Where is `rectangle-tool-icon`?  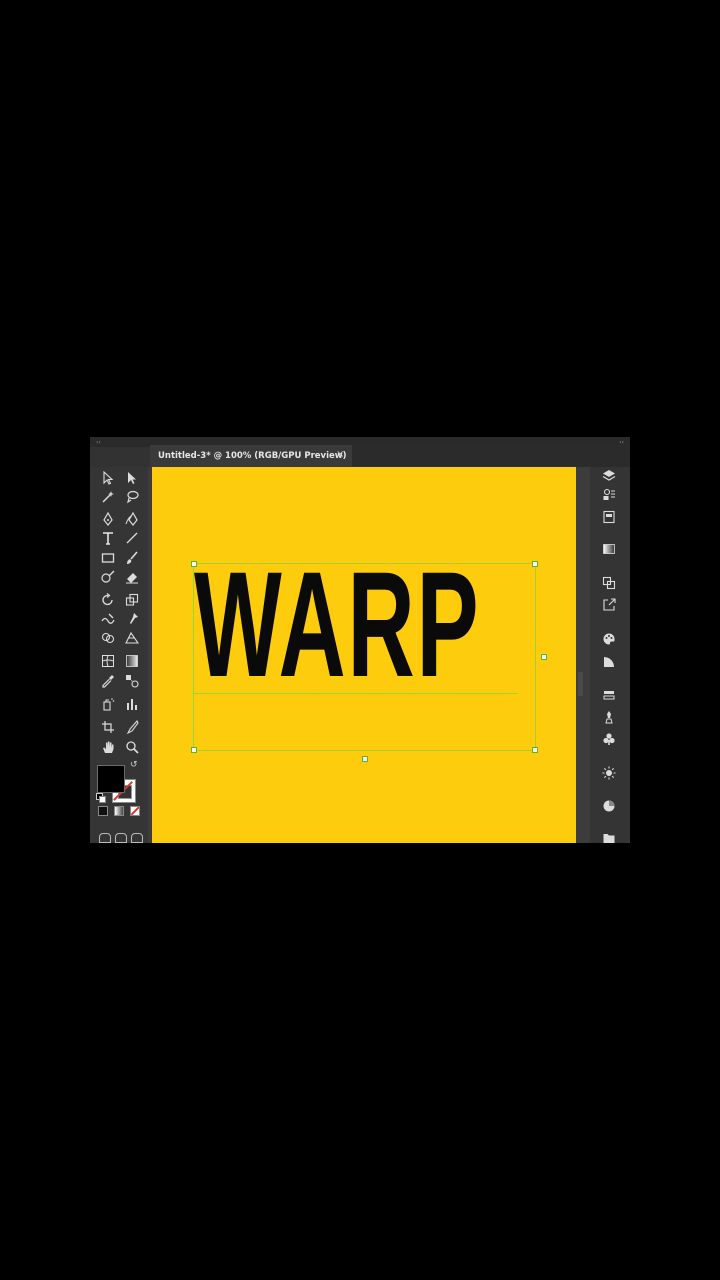 rectangle-tool-icon is located at coordinates (108, 558).